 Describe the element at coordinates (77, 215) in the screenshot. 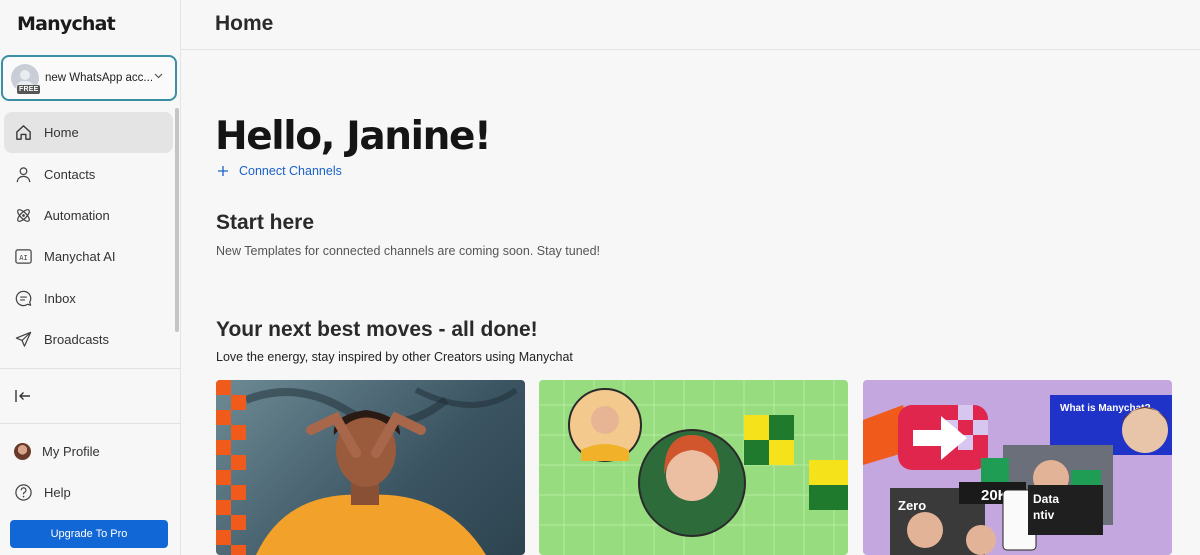

I see `sidebar-item-label: Automation` at that location.